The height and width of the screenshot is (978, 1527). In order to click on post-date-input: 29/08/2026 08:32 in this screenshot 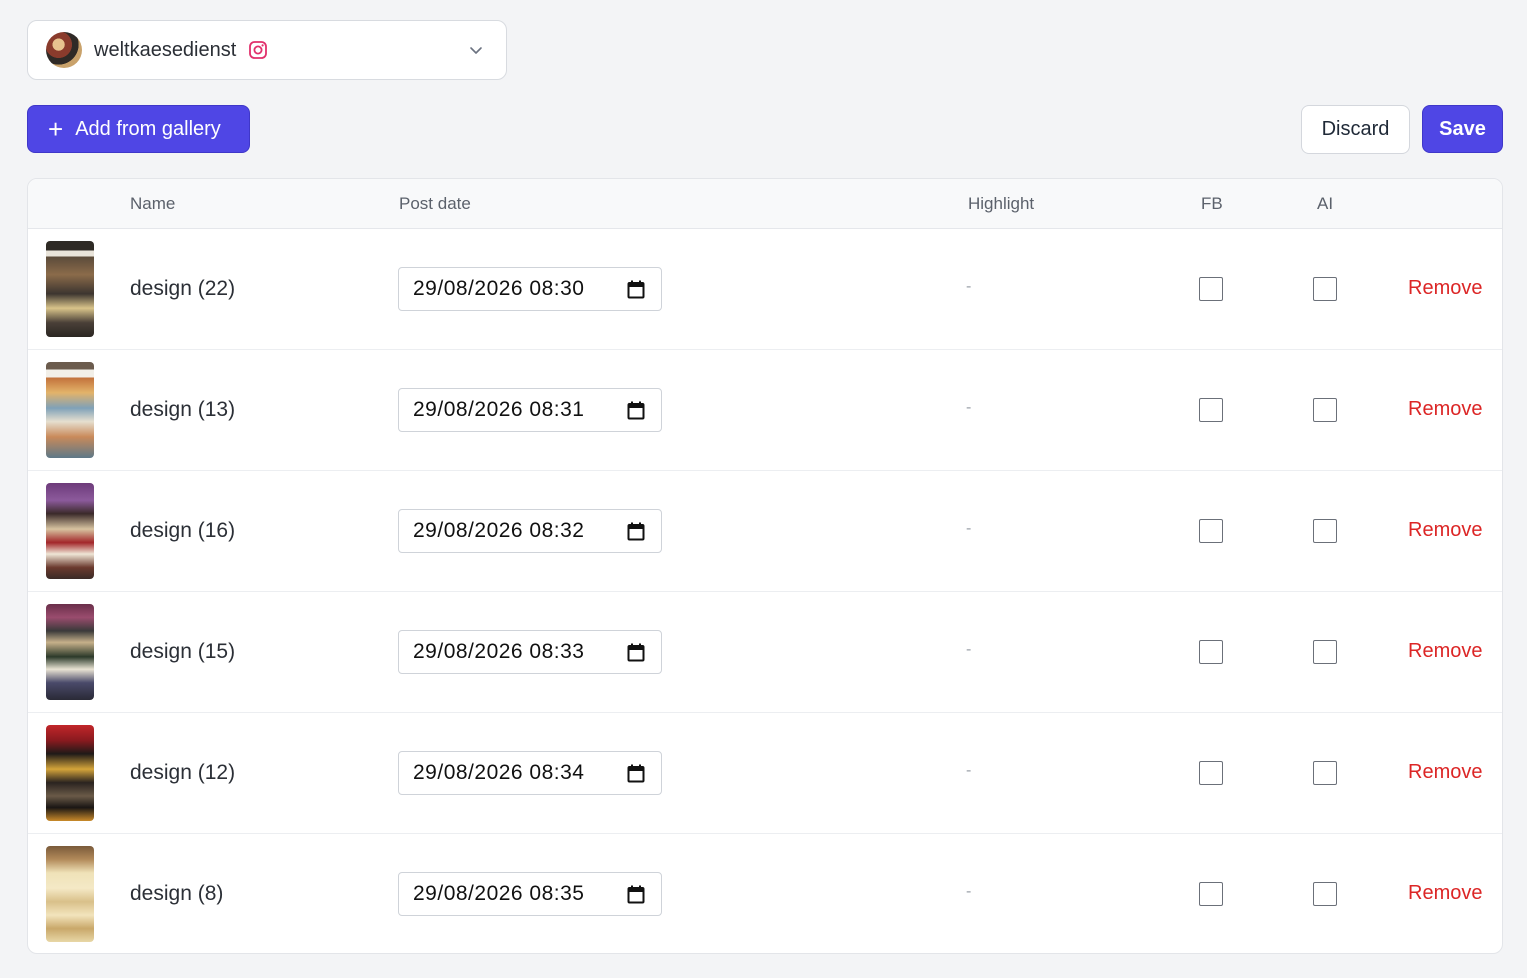, I will do `click(530, 531)`.